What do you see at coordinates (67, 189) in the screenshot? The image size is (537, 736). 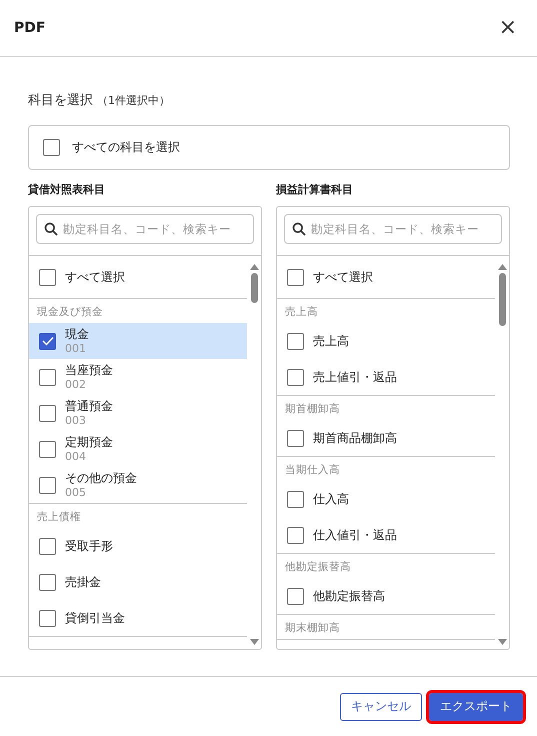 I see `panel-title: 貸借対照表科目` at bounding box center [67, 189].